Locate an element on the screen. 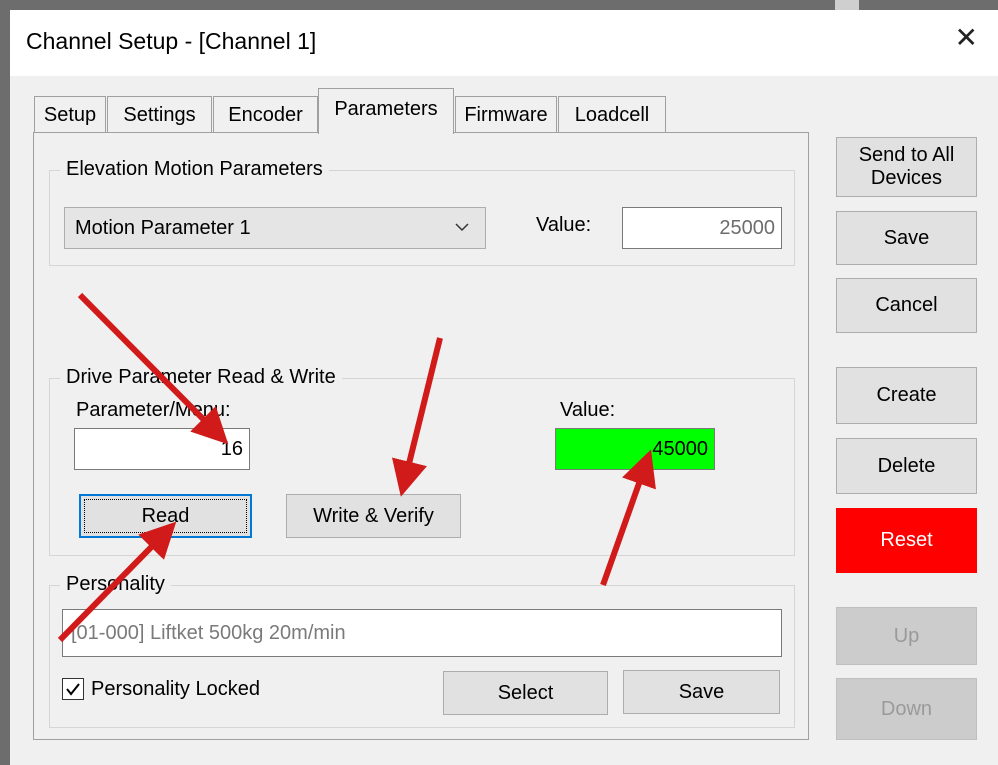 The width and height of the screenshot is (998, 765). personality-select-button: Select is located at coordinates (525, 693).